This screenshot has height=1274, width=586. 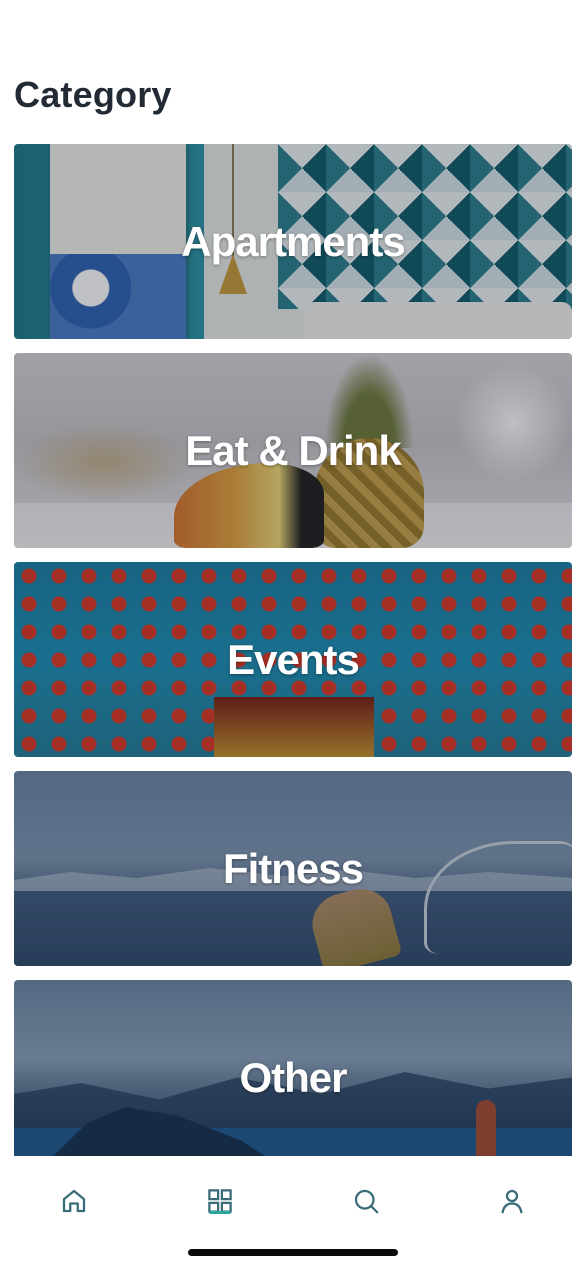 I want to click on category-label: Eat & Drink, so click(x=293, y=450).